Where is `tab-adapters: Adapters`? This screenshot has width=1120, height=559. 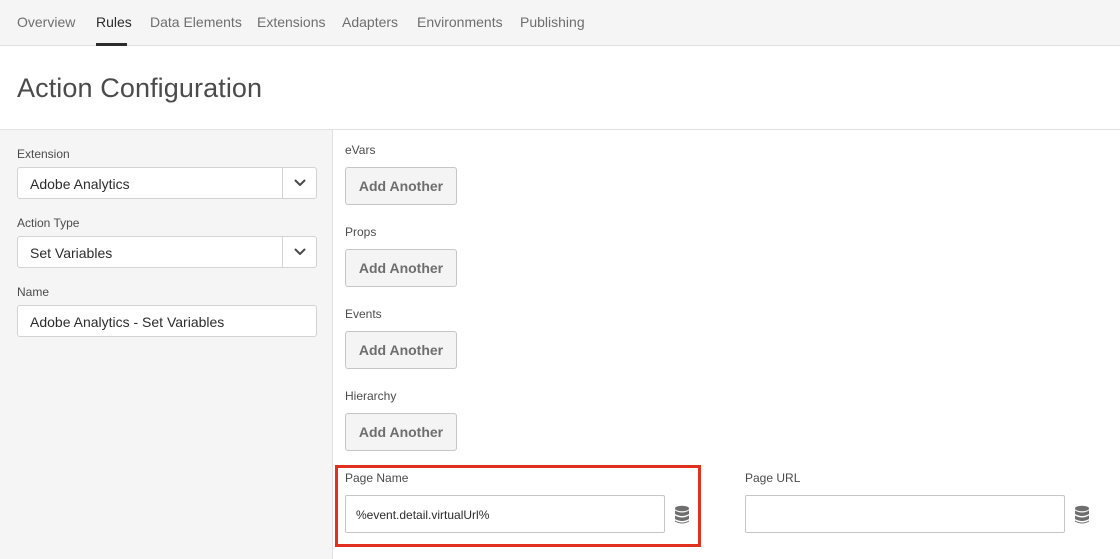 tab-adapters: Adapters is located at coordinates (370, 22).